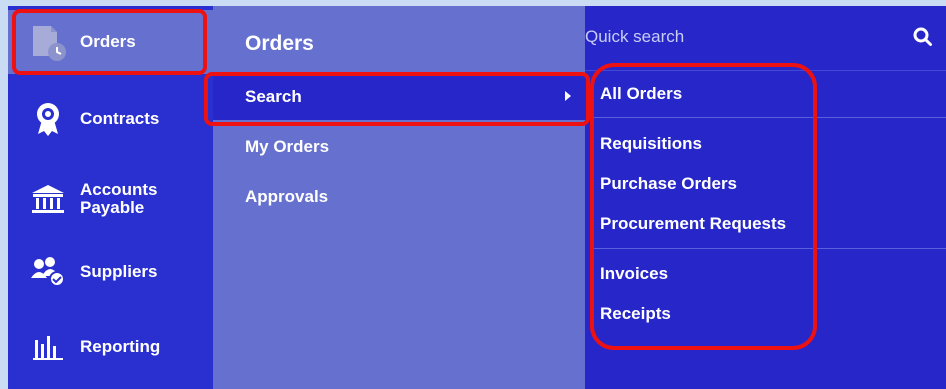 This screenshot has height=389, width=946. I want to click on search-option-requisitions: Requisitions, so click(651, 144).